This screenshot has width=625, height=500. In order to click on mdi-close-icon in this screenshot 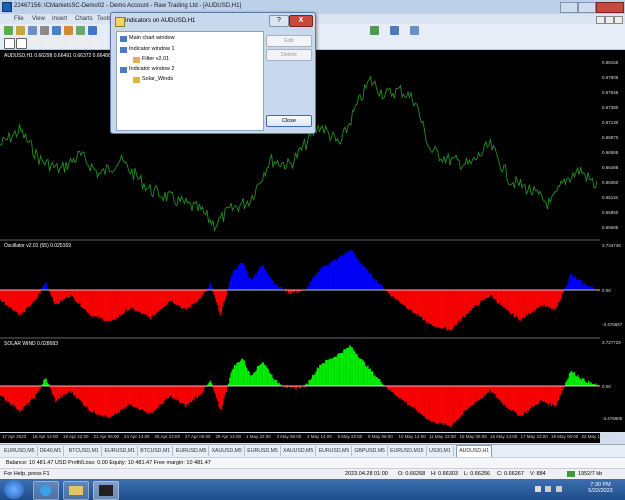, I will do `click(618, 20)`.